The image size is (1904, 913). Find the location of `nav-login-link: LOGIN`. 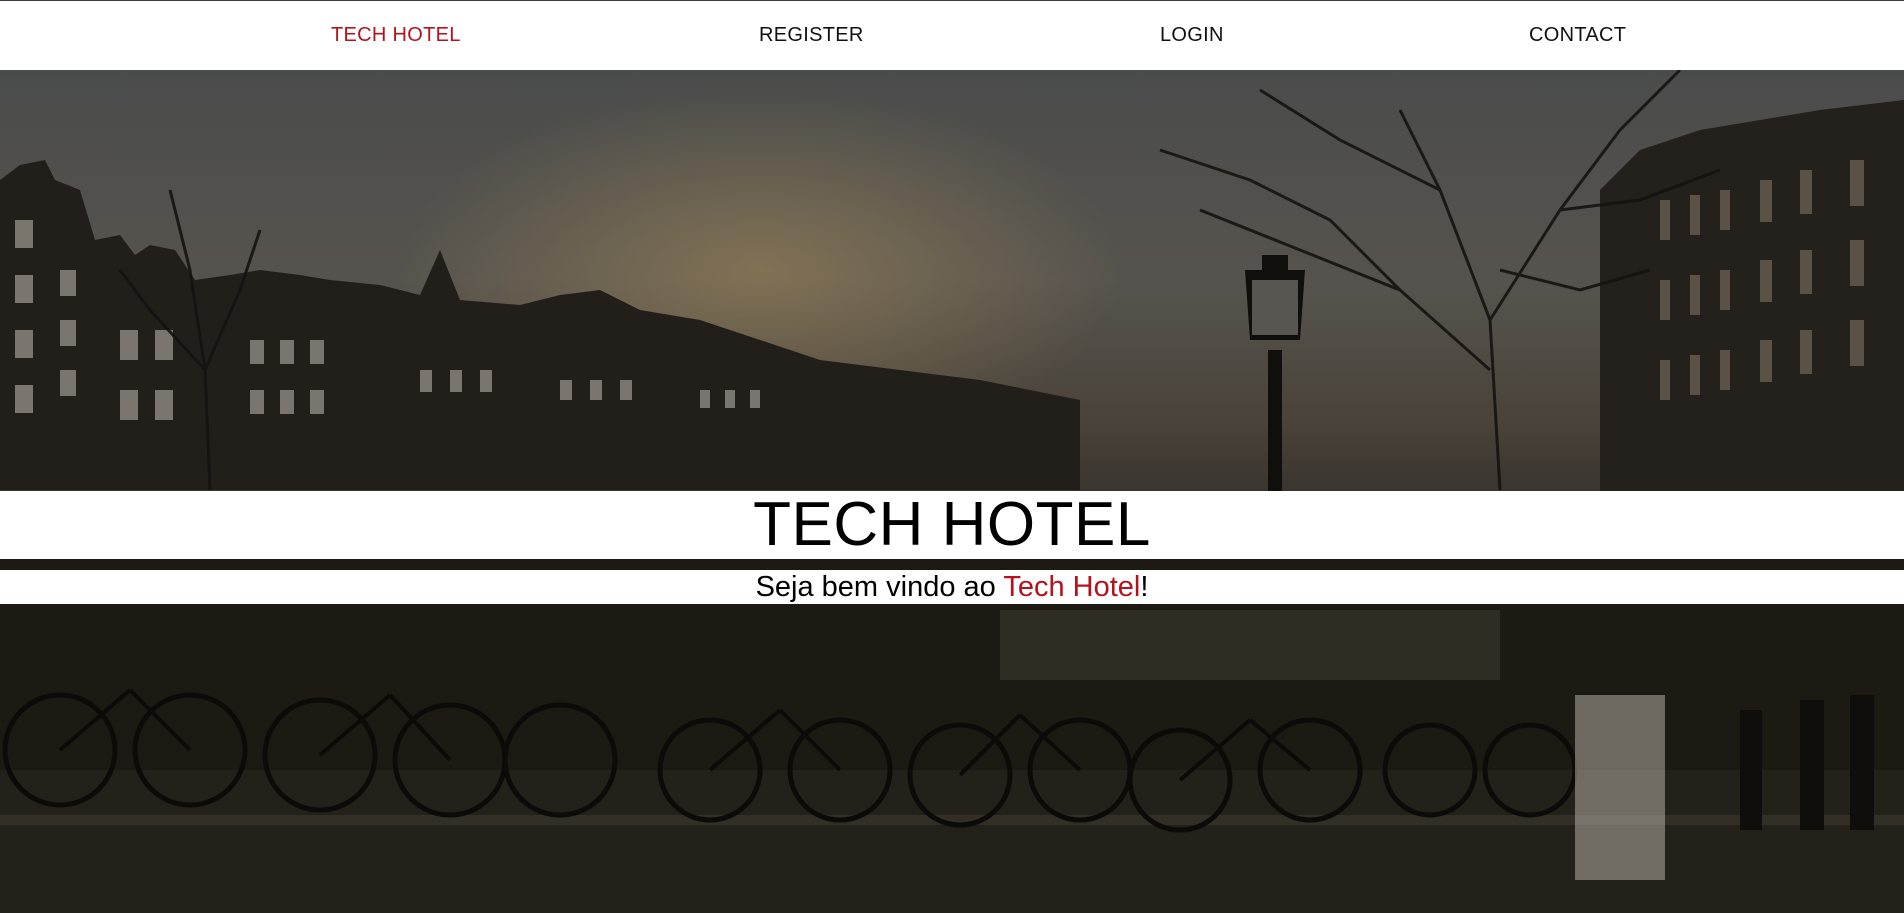

nav-login-link: LOGIN is located at coordinates (1192, 35).